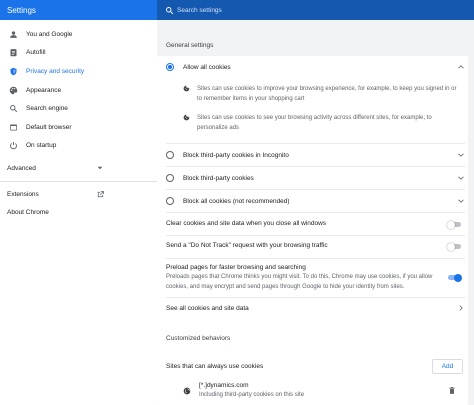  What do you see at coordinates (28, 212) in the screenshot?
I see `sidebar-item-about-chrome: About Chrome` at bounding box center [28, 212].